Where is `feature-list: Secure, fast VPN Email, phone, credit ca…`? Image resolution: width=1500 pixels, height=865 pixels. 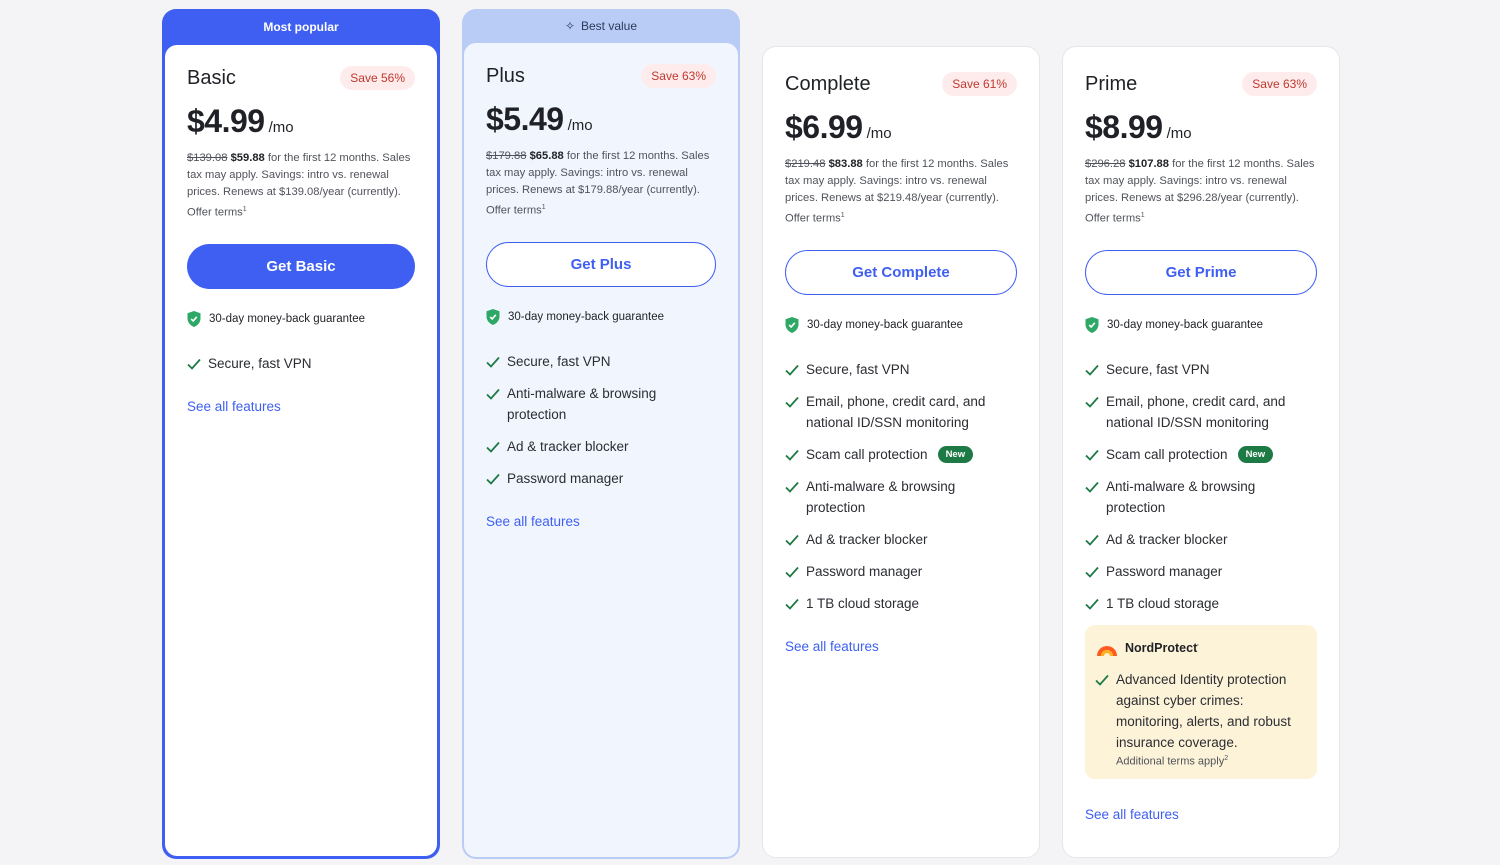 feature-list: Secure, fast VPN Email, phone, credit ca… is located at coordinates (901, 486).